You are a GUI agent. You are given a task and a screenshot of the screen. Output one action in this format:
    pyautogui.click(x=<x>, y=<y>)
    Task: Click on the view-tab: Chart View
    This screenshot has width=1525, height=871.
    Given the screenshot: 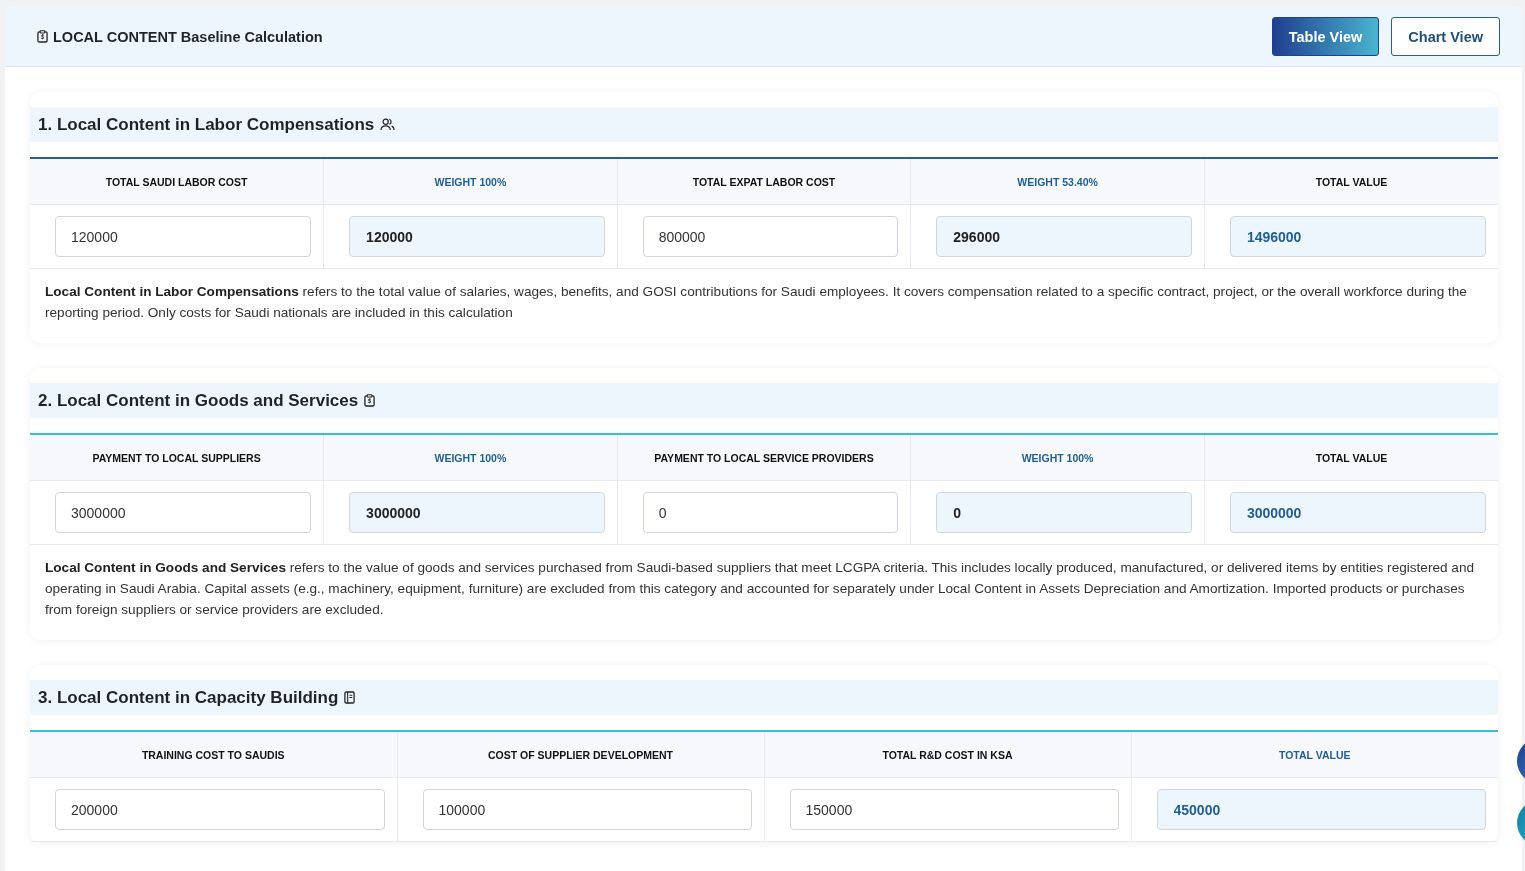 What is the action you would take?
    pyautogui.click(x=1445, y=36)
    